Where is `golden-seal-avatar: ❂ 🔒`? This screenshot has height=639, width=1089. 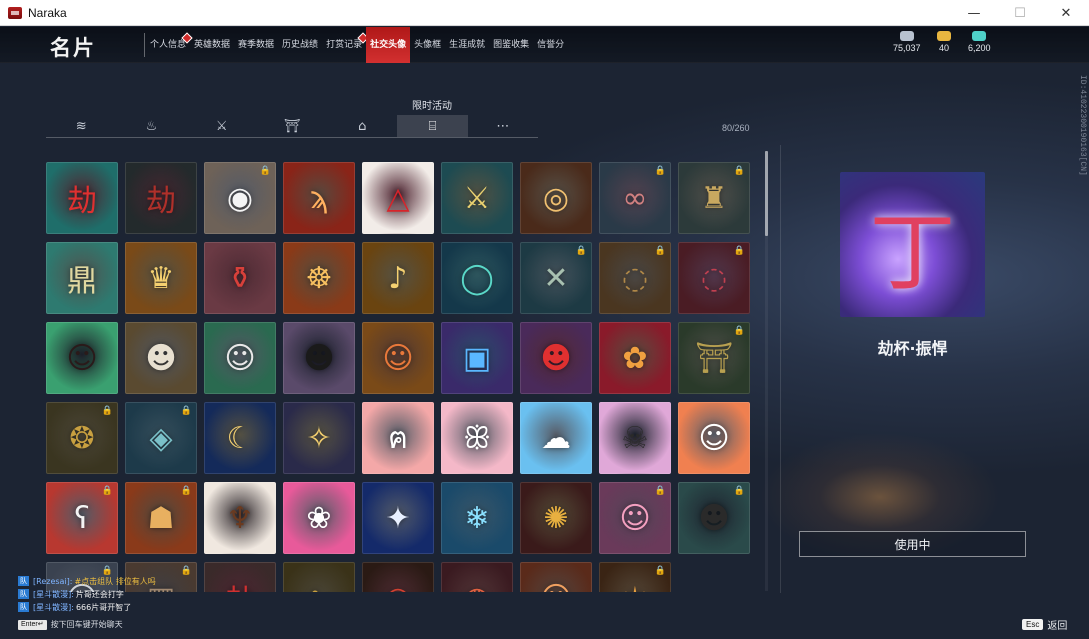 golden-seal-avatar: ❂ 🔒 is located at coordinates (82, 438).